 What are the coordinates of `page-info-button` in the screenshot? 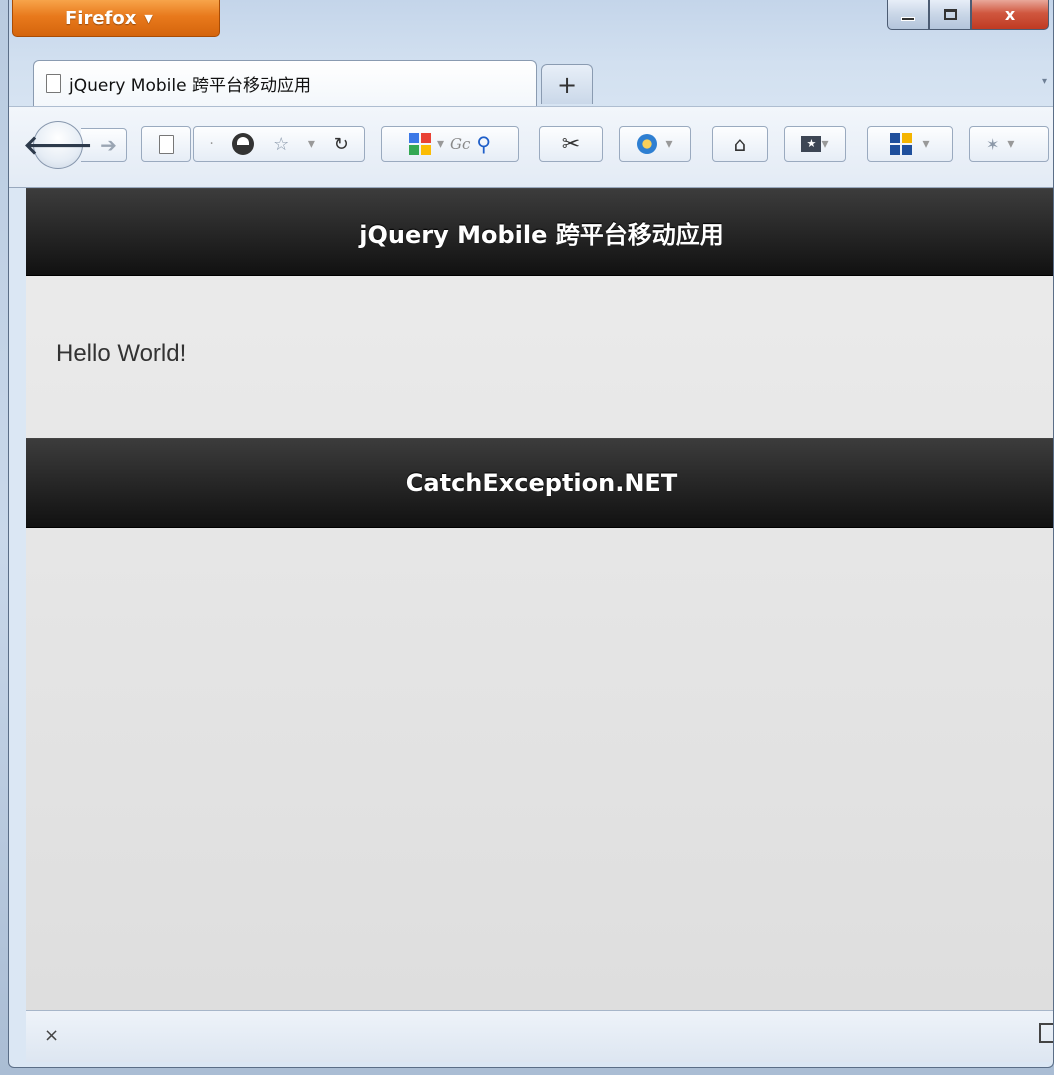 It's located at (166, 144).